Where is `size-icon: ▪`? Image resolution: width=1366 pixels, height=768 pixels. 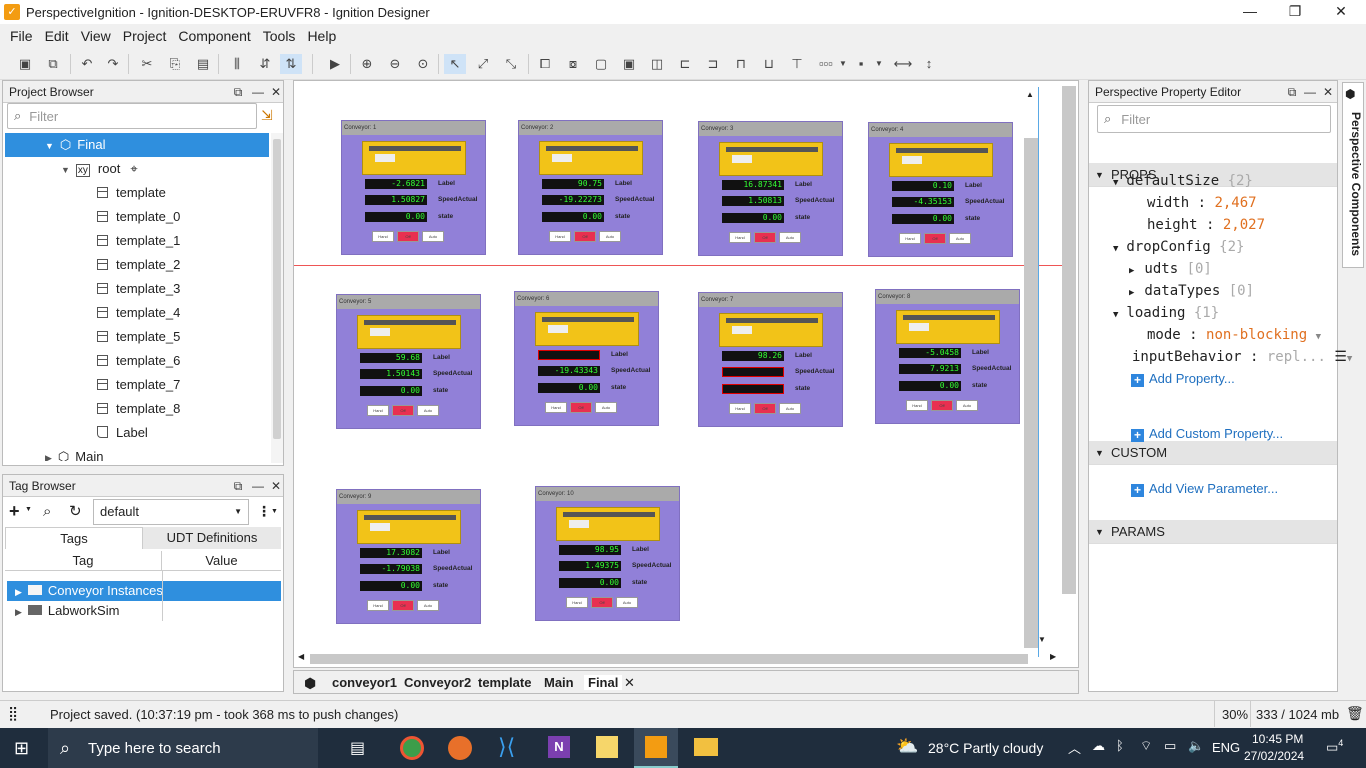
size-icon: ▪ is located at coordinates (861, 64).